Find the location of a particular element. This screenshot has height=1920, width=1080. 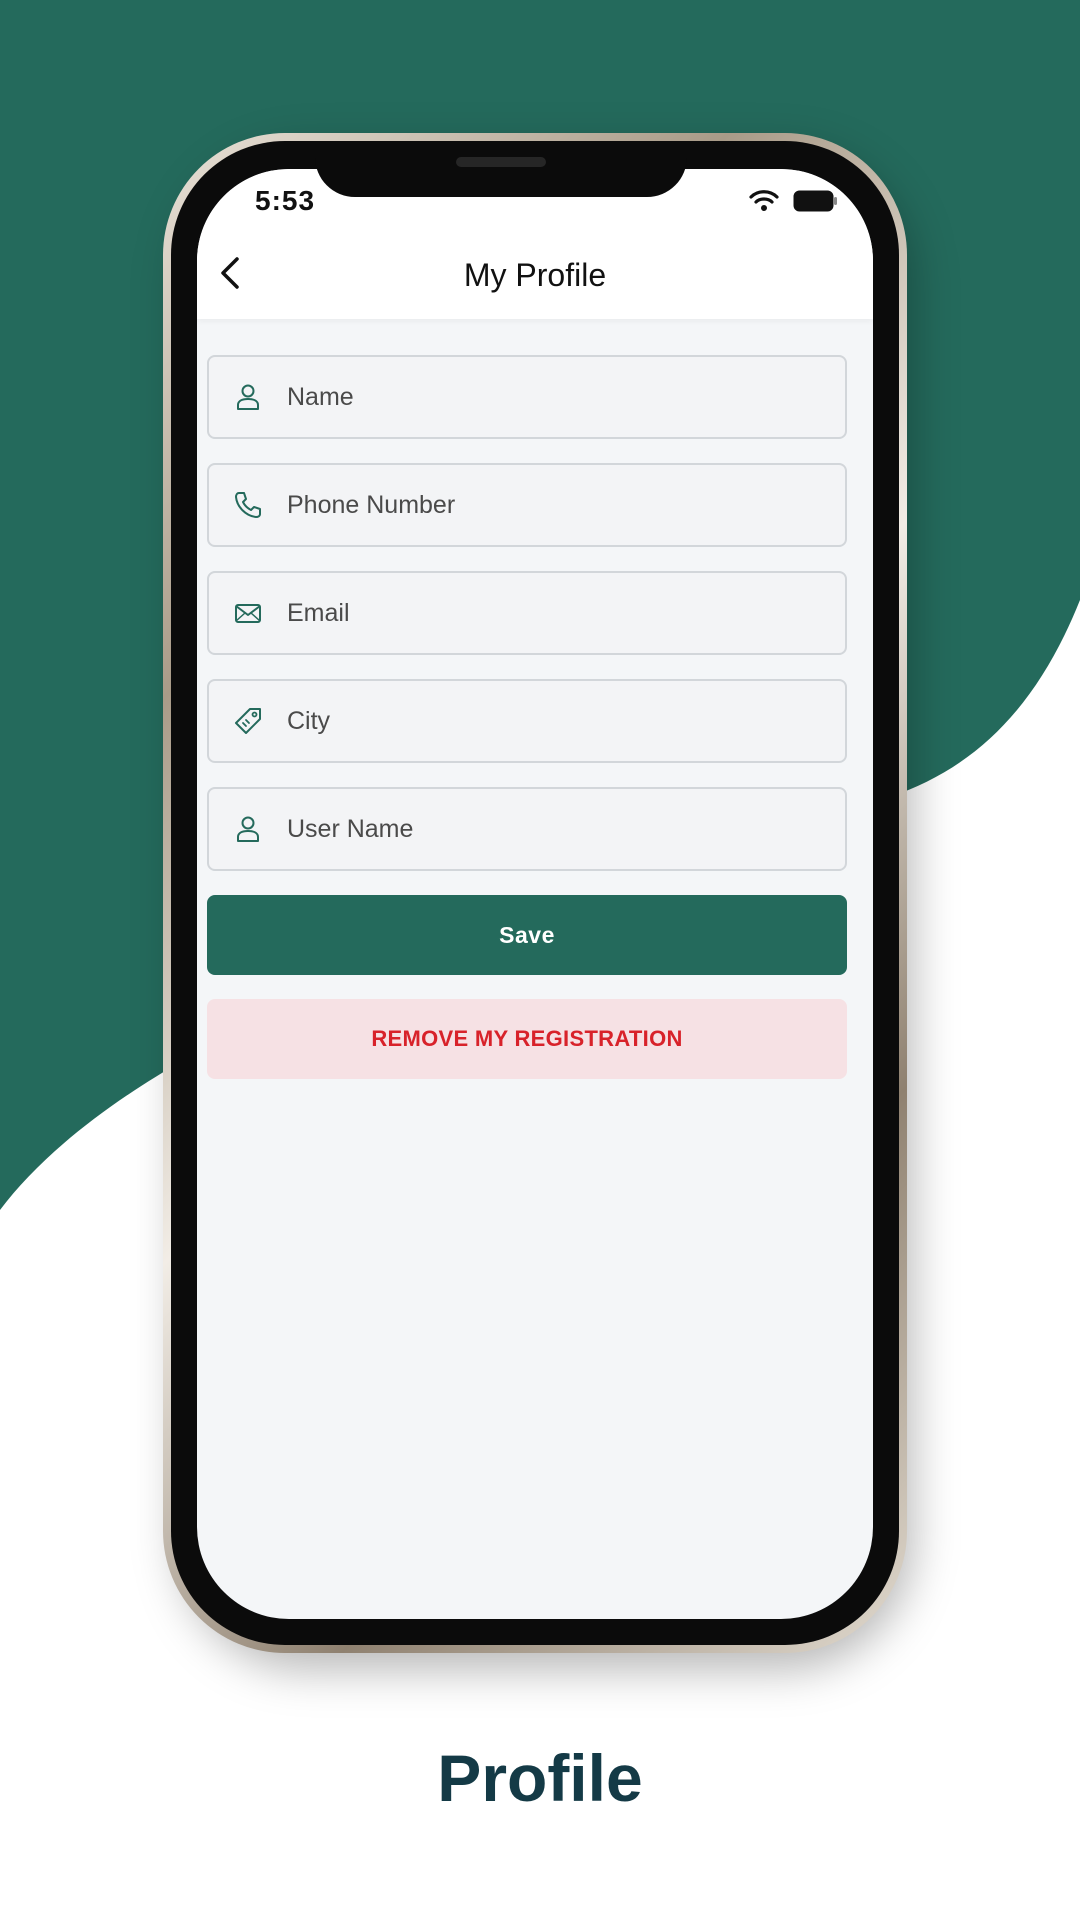

username-field is located at coordinates (527, 829).